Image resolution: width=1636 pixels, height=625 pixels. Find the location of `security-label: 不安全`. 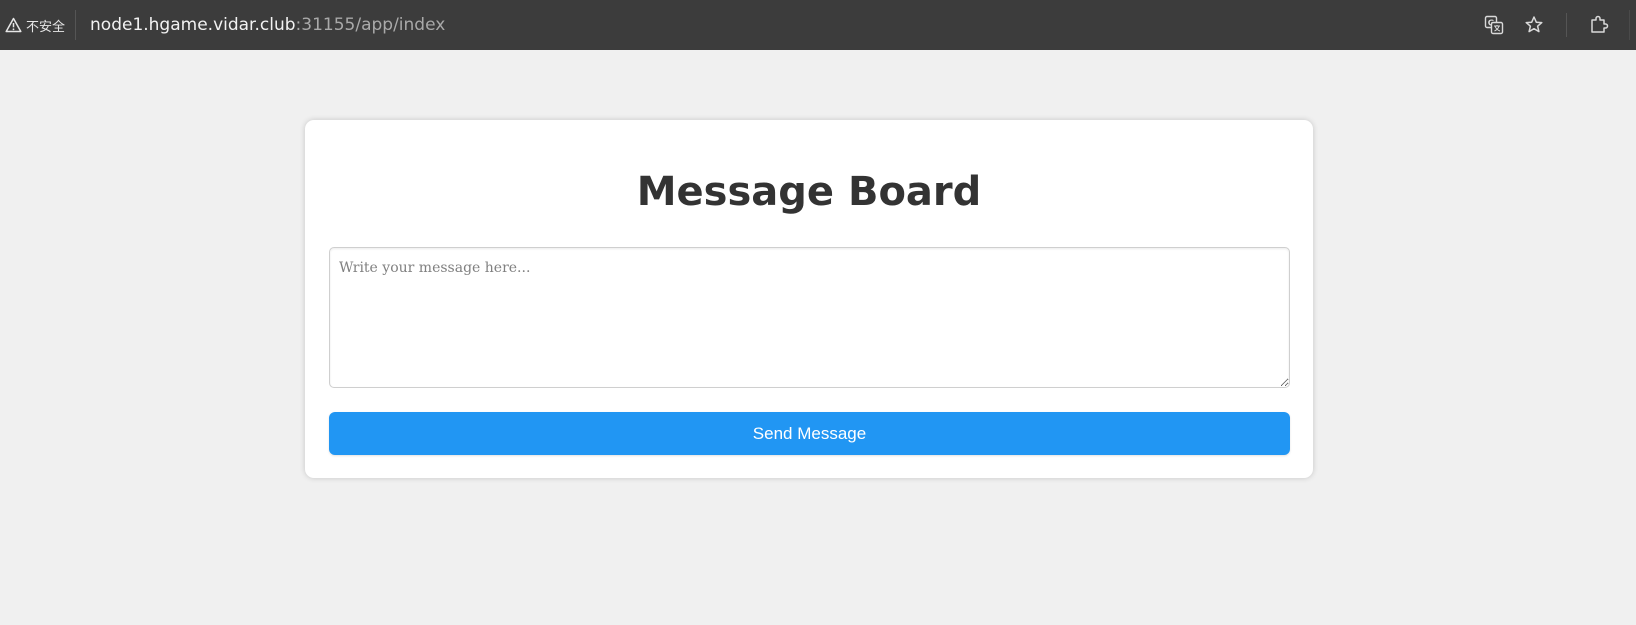

security-label: 不安全 is located at coordinates (46, 27).